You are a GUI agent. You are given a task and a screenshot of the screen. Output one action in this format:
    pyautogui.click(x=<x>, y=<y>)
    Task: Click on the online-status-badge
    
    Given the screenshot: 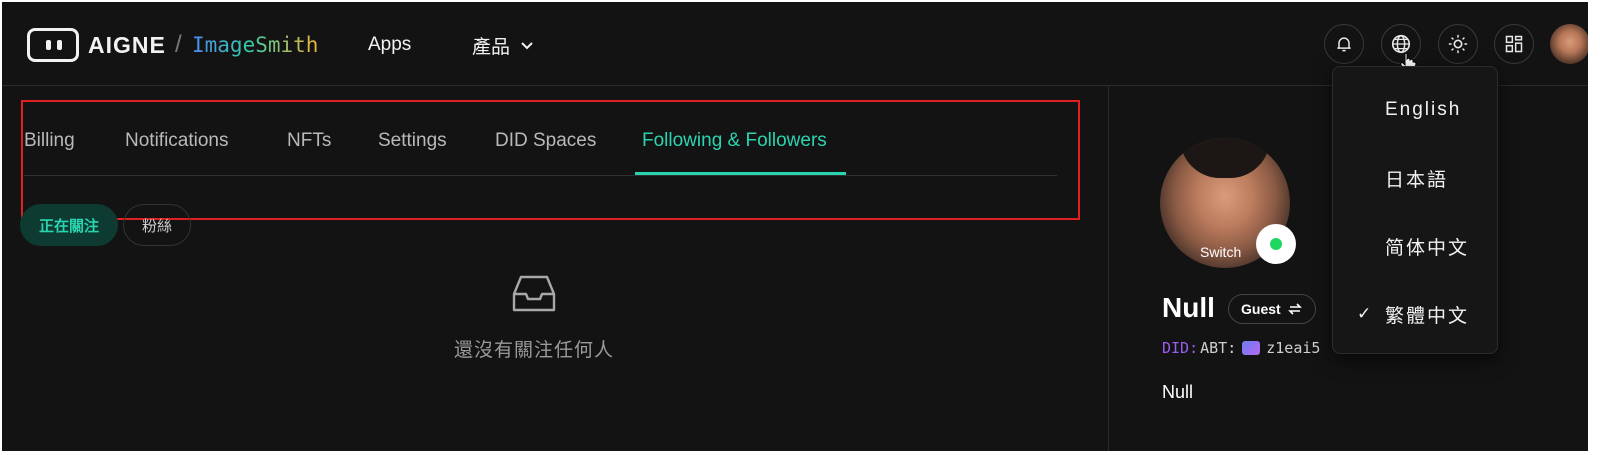 What is the action you would take?
    pyautogui.click(x=1276, y=244)
    